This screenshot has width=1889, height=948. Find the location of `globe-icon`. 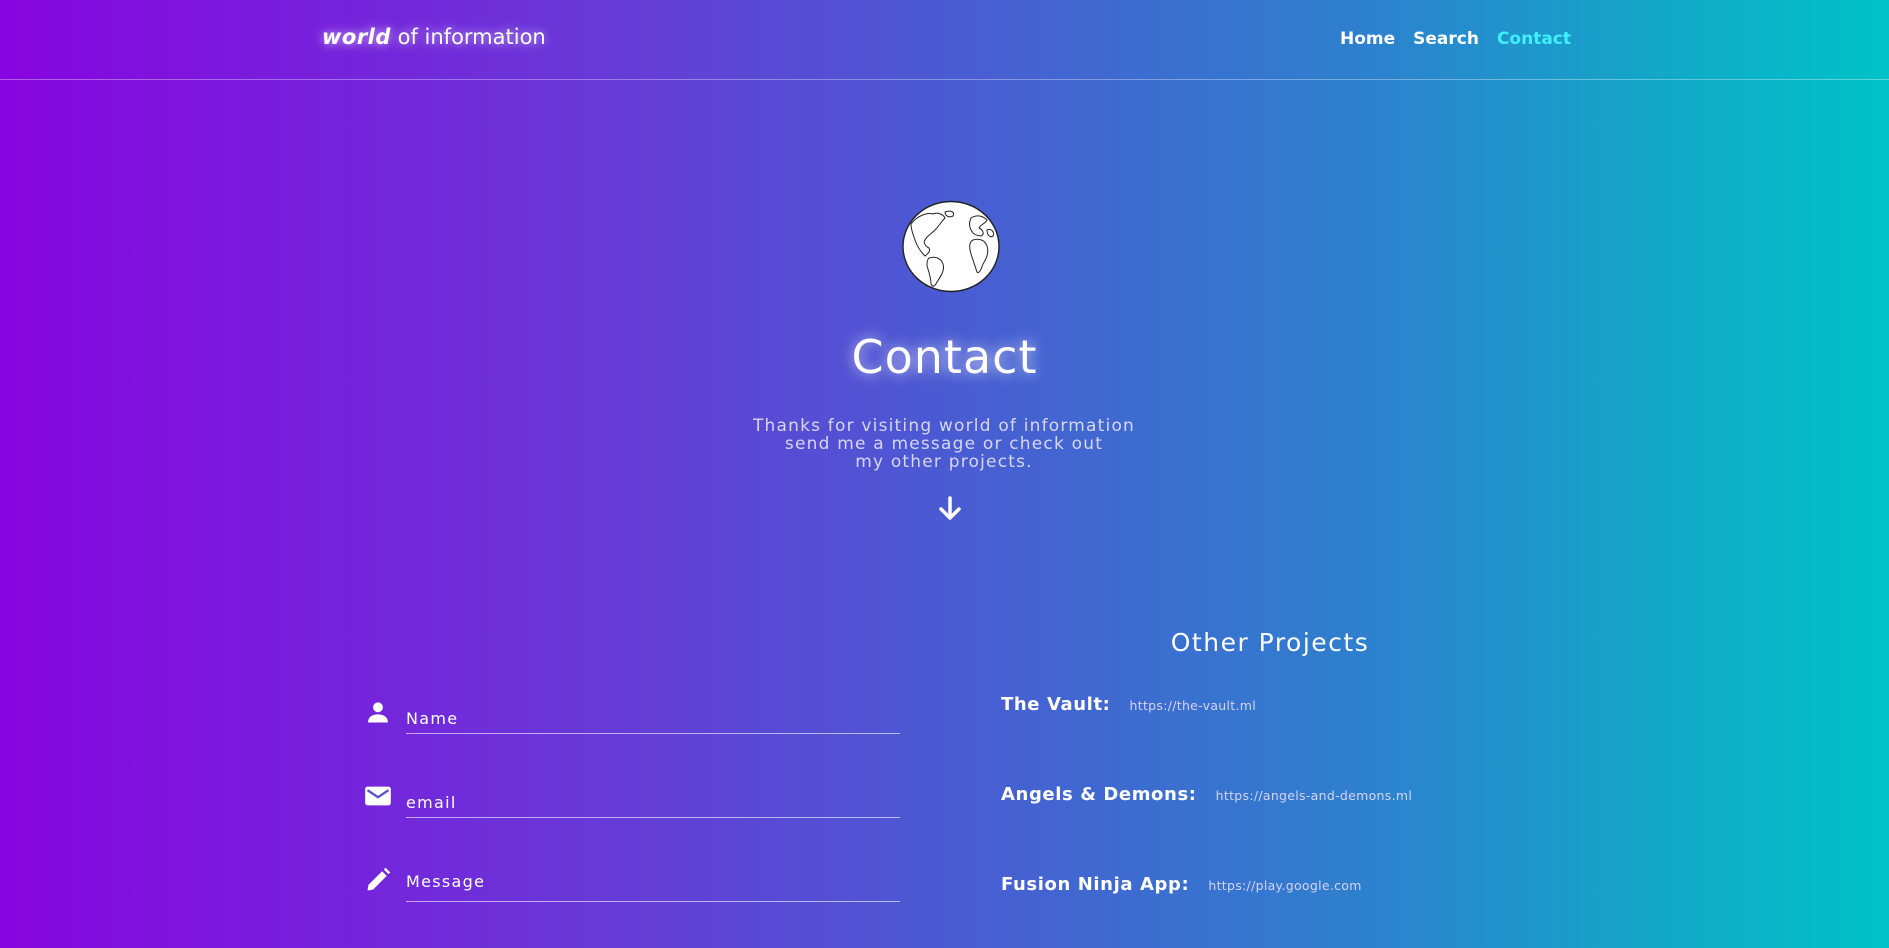

globe-icon is located at coordinates (951, 246).